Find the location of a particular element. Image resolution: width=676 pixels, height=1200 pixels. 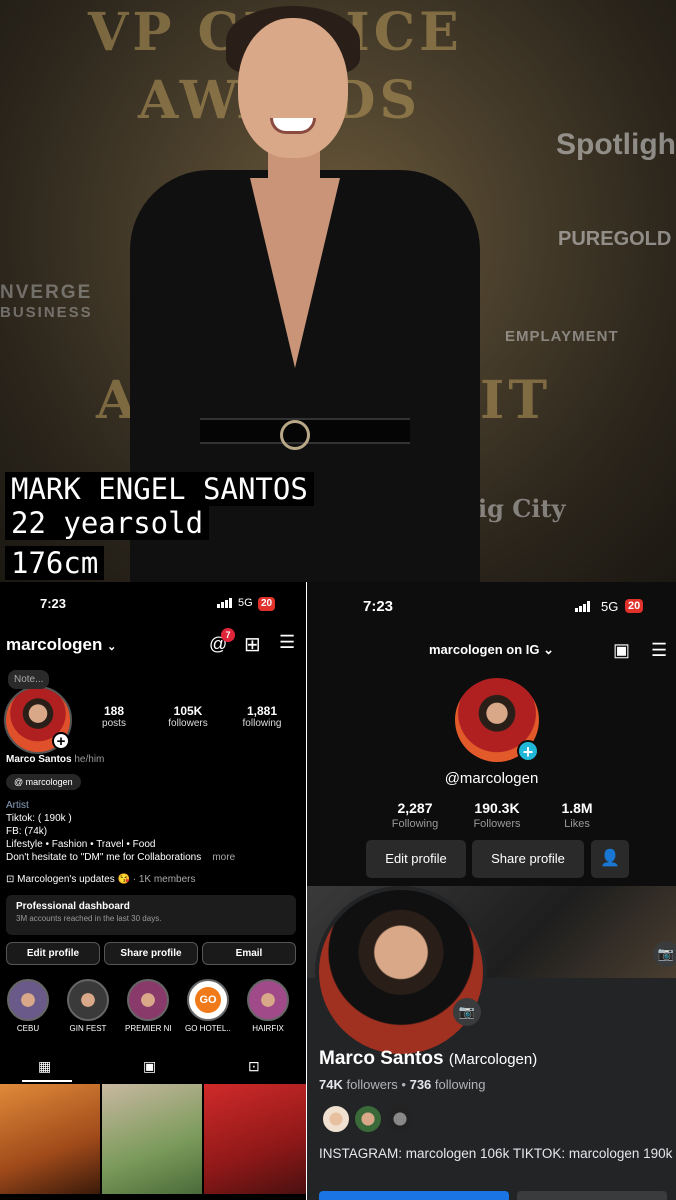

display-name: Marco Santos he/him is located at coordinates (55, 759).